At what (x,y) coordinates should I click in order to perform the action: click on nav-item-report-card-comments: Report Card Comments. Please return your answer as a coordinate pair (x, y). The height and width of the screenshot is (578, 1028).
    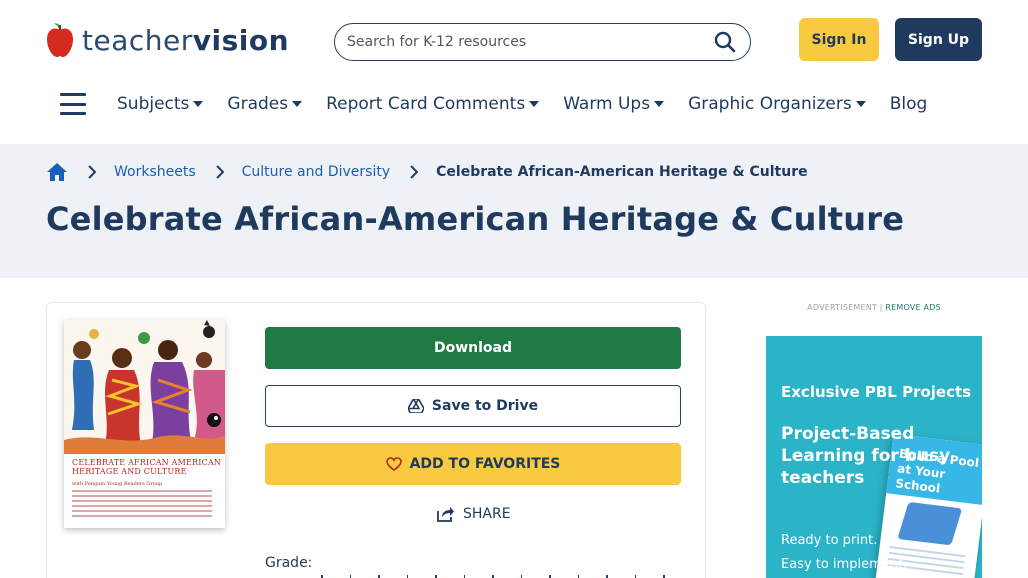
    Looking at the image, I should click on (433, 104).